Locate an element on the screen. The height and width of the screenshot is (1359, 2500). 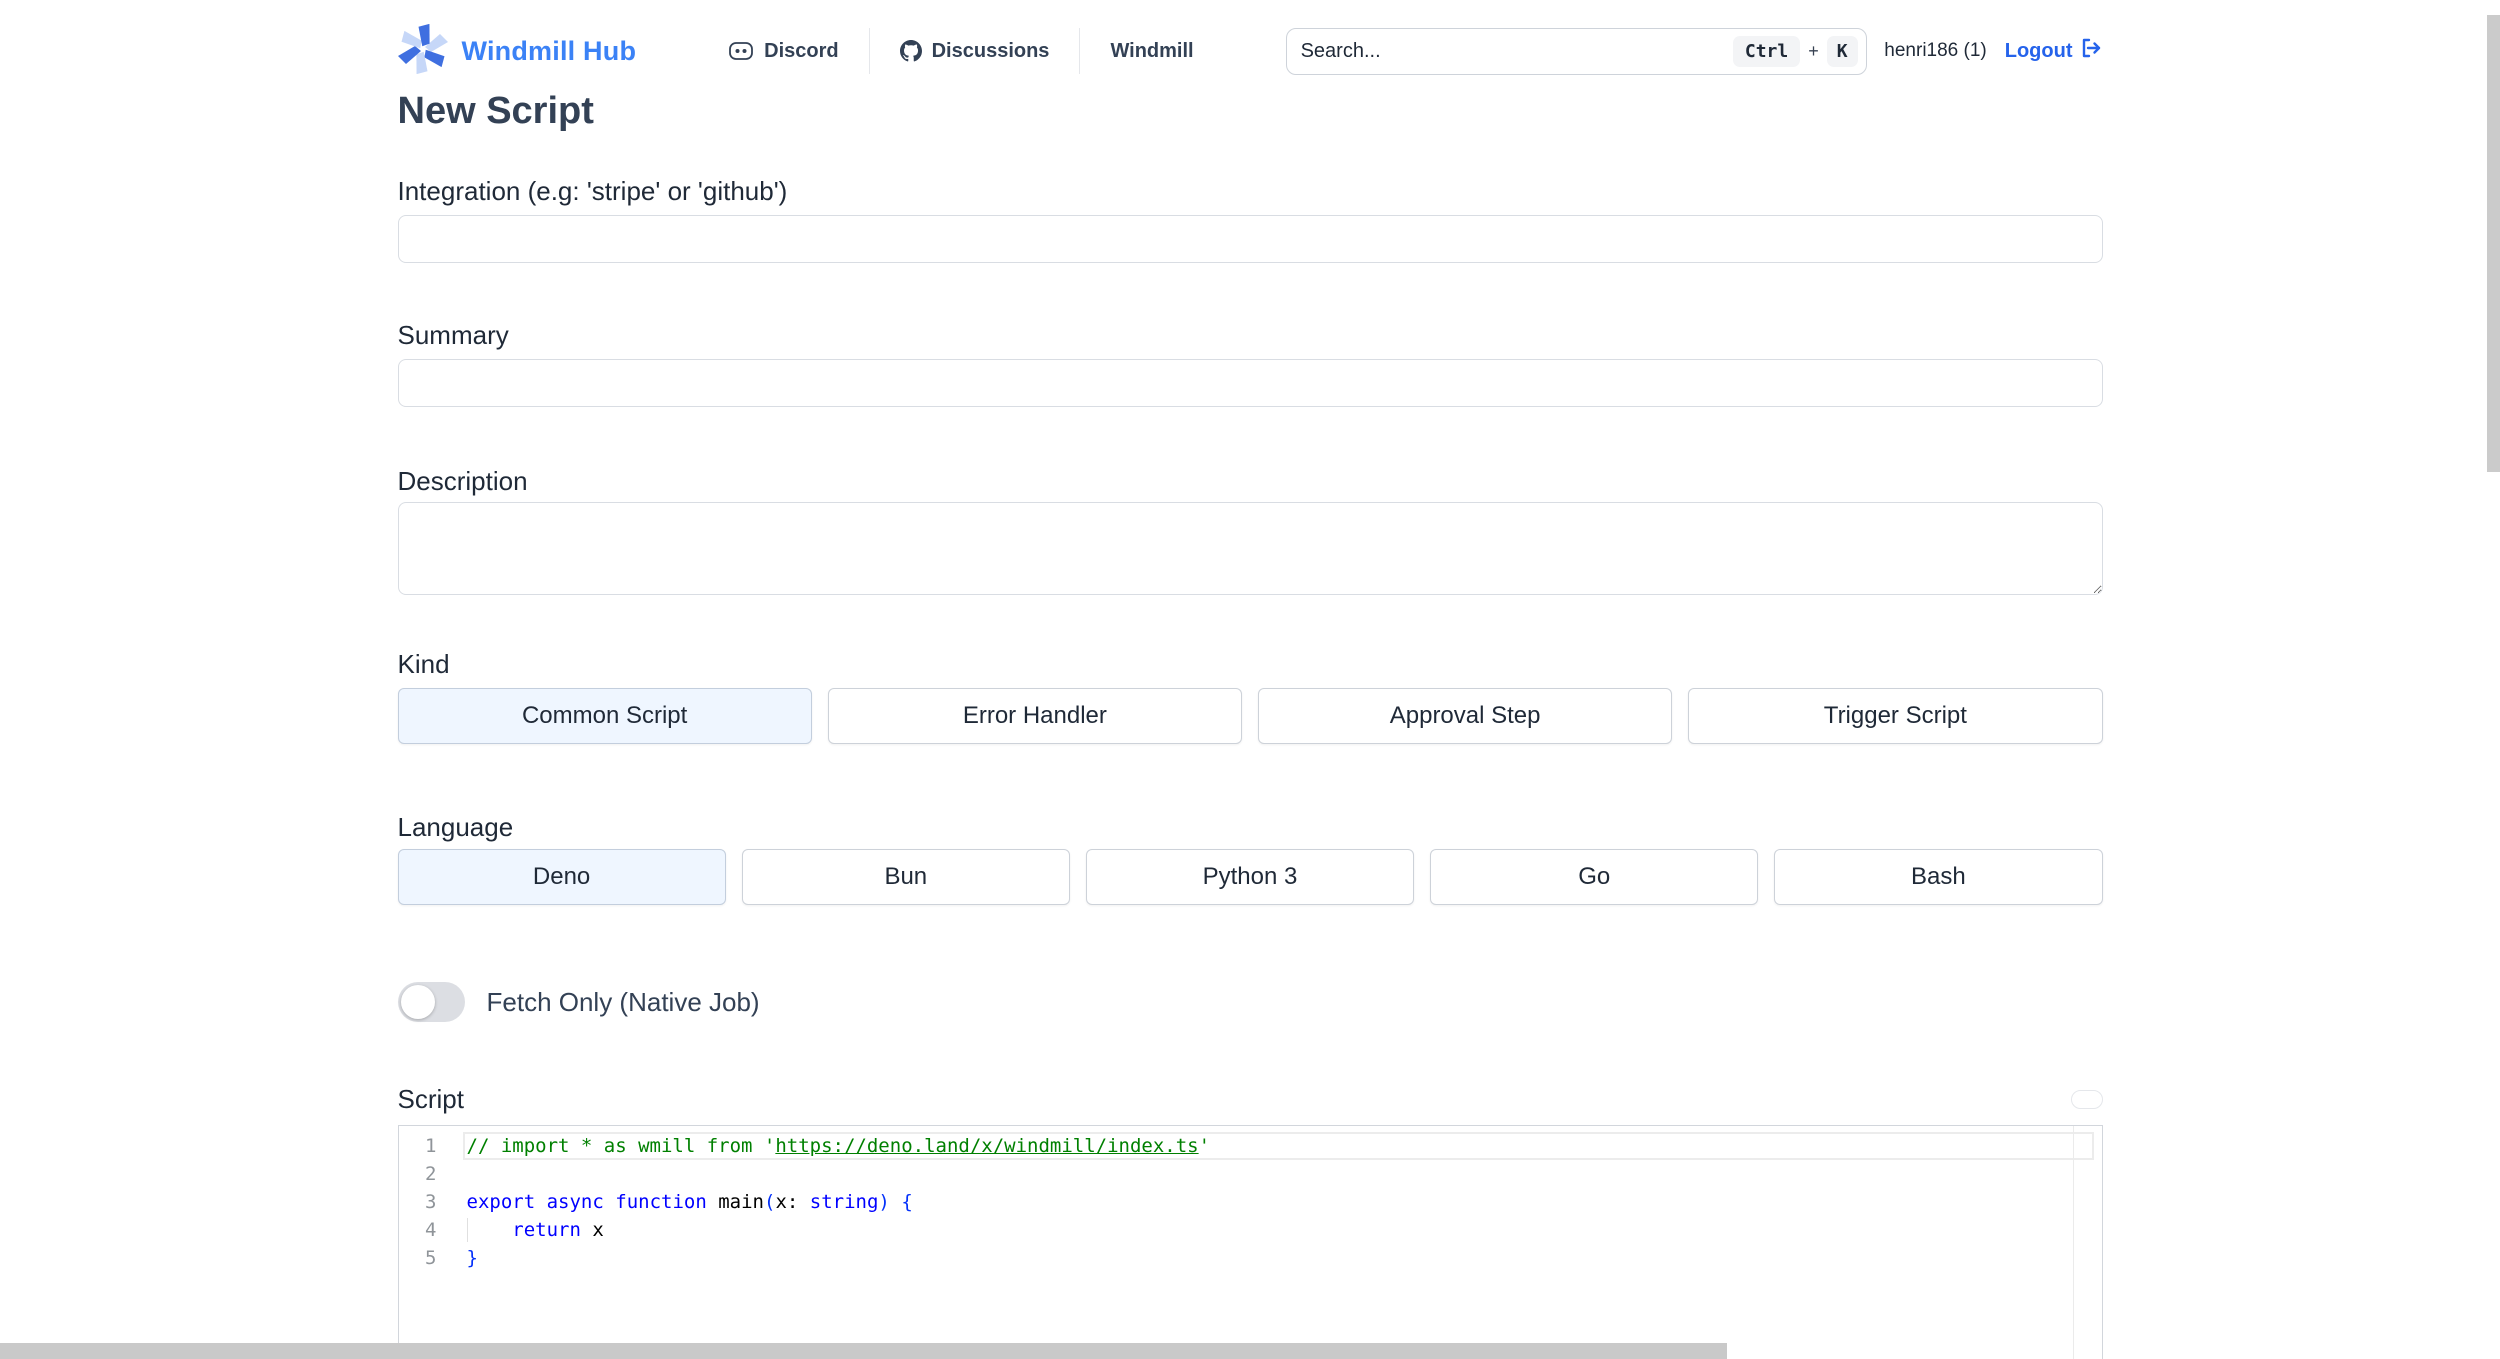
integration-label: Integration (e.g: 'stripe' or 'github') is located at coordinates (592, 191).